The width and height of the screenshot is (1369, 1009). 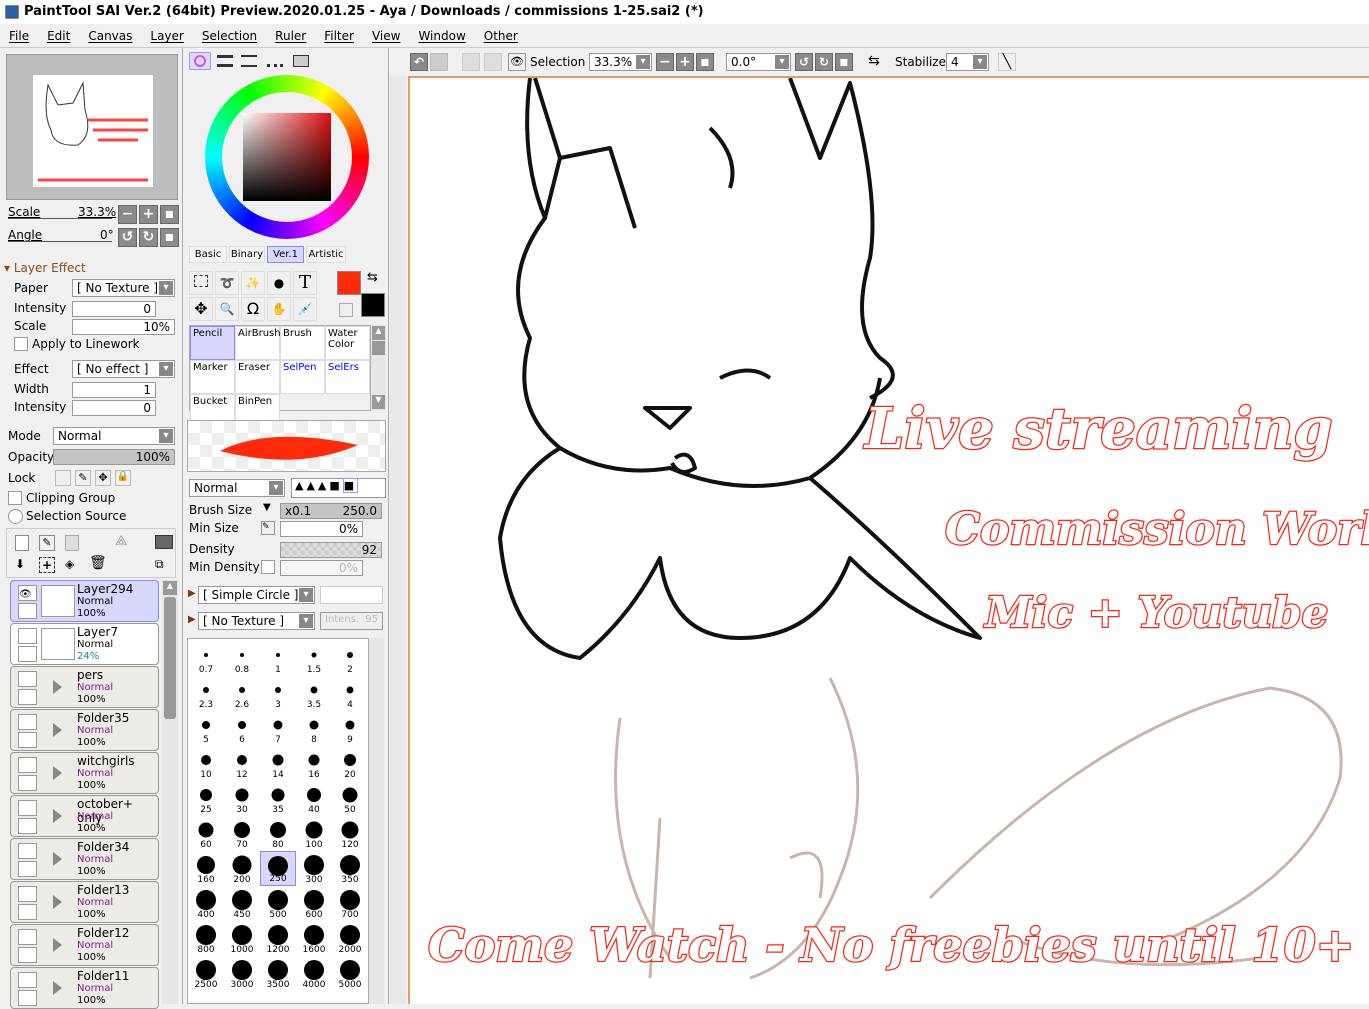 What do you see at coordinates (517, 62) in the screenshot?
I see `show-selection-icon: 👁` at bounding box center [517, 62].